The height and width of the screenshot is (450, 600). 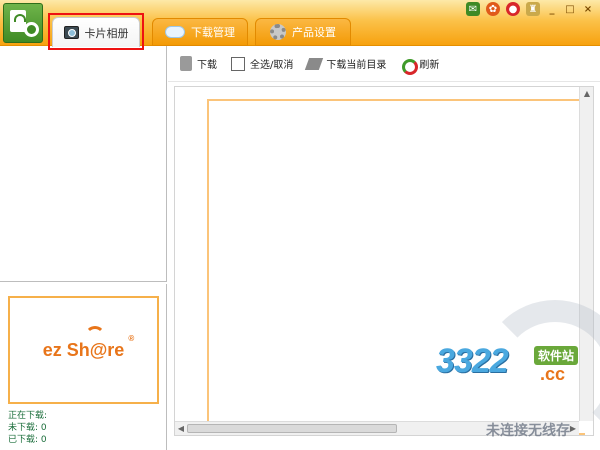 I want to click on brand-logo: ez Sh@re ®, so click(x=88, y=343).